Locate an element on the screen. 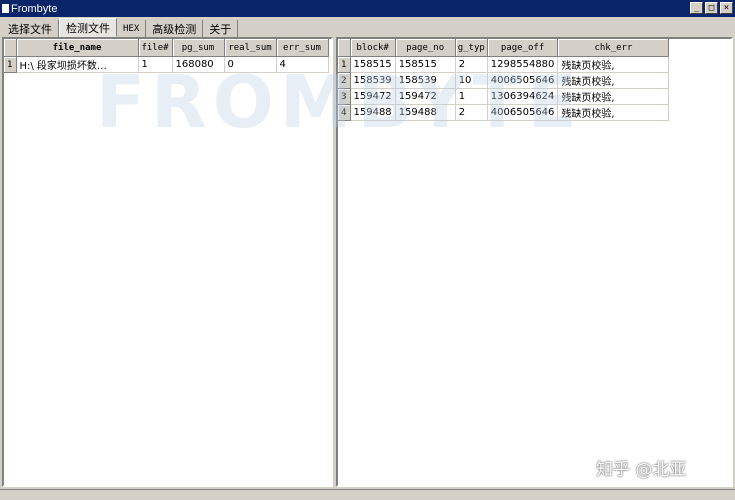  minimize-button: _ is located at coordinates (696, 8).